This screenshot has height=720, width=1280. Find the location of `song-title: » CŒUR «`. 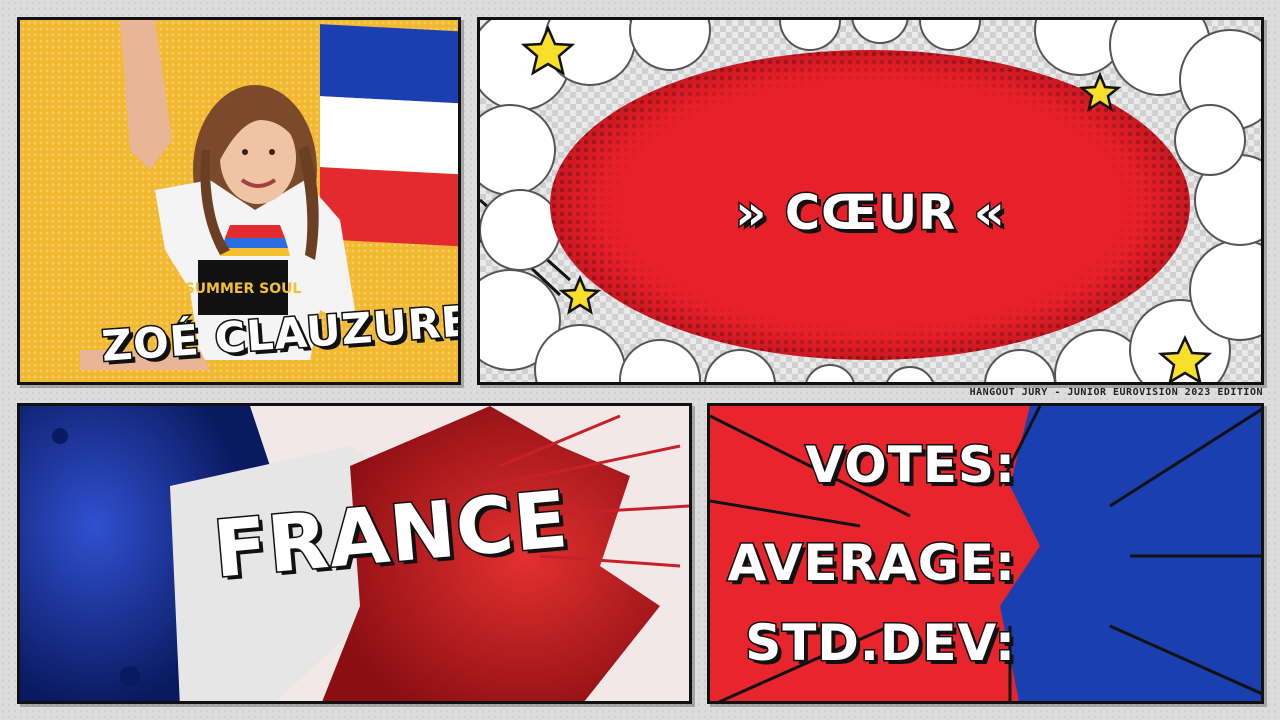

song-title: » CŒUR « is located at coordinates (870, 213).